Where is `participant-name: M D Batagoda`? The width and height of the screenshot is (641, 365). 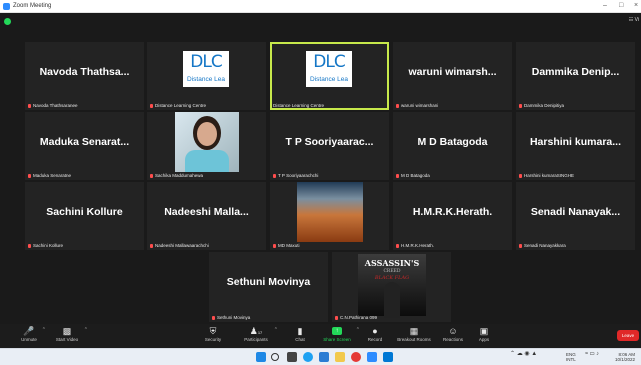 participant-name: M D Batagoda is located at coordinates (452, 142).